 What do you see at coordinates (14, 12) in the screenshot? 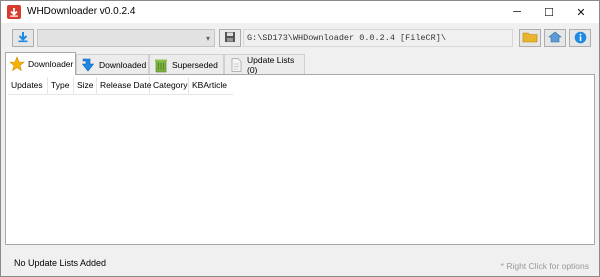
I see `app-logo-icon` at bounding box center [14, 12].